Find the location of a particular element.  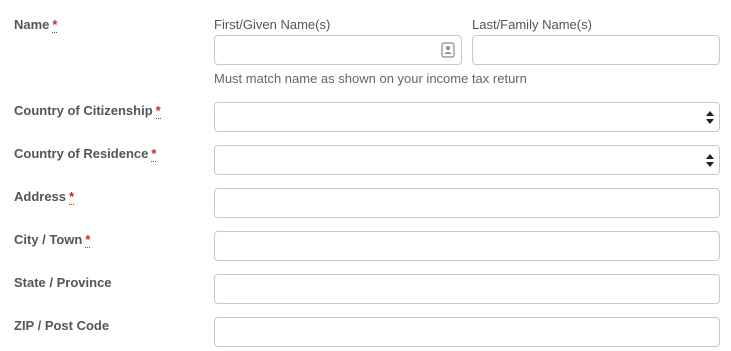

citizenship-label: Country of Citizenship * is located at coordinates (87, 111).